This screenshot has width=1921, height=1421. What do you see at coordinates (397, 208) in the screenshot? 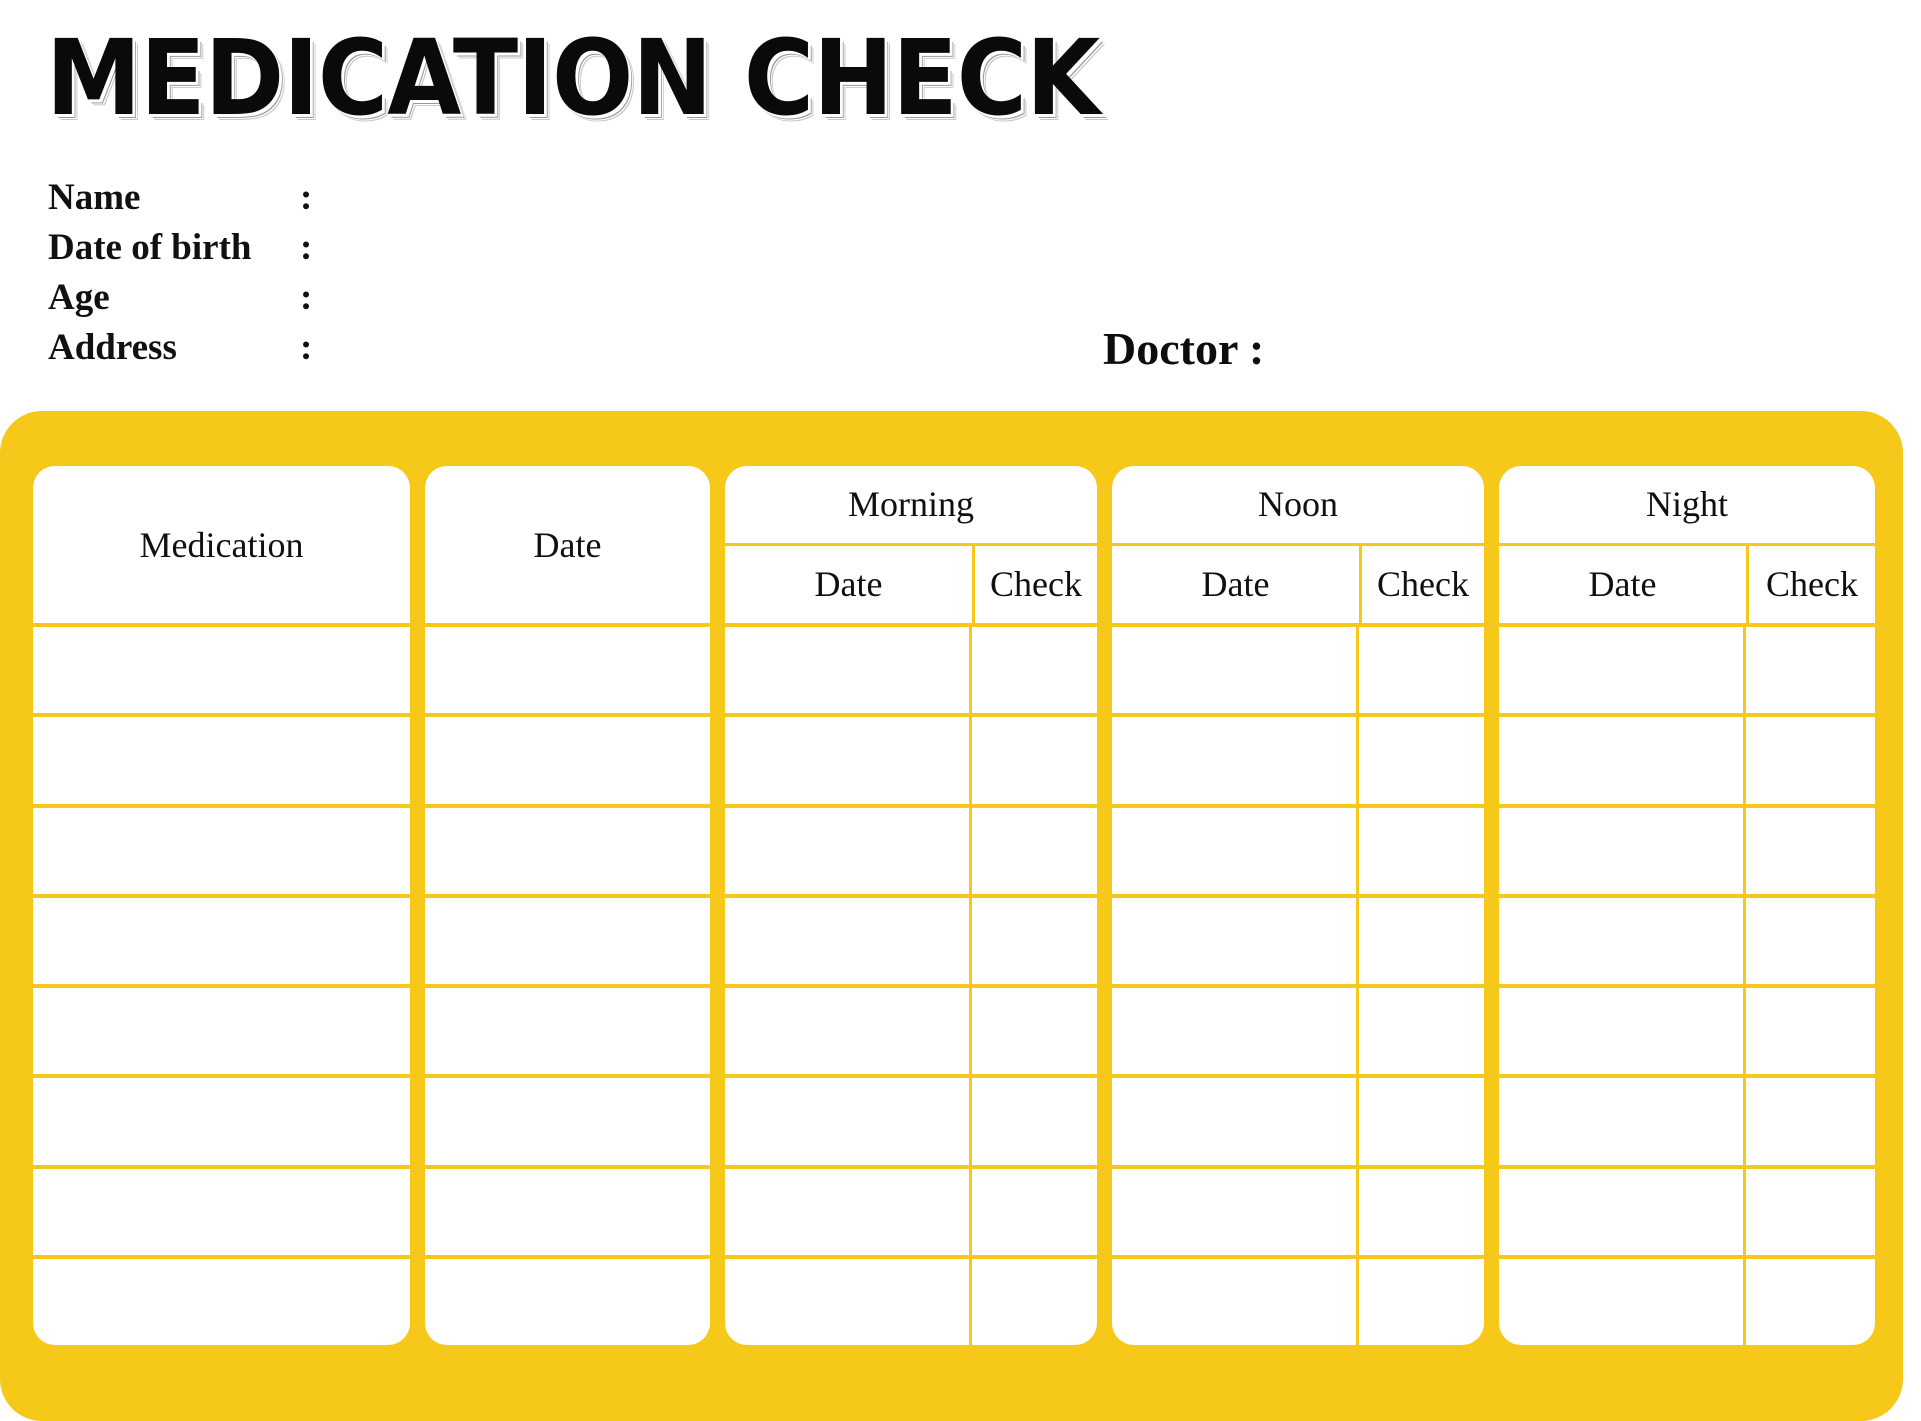
I see `patient-field-name-value` at bounding box center [397, 208].